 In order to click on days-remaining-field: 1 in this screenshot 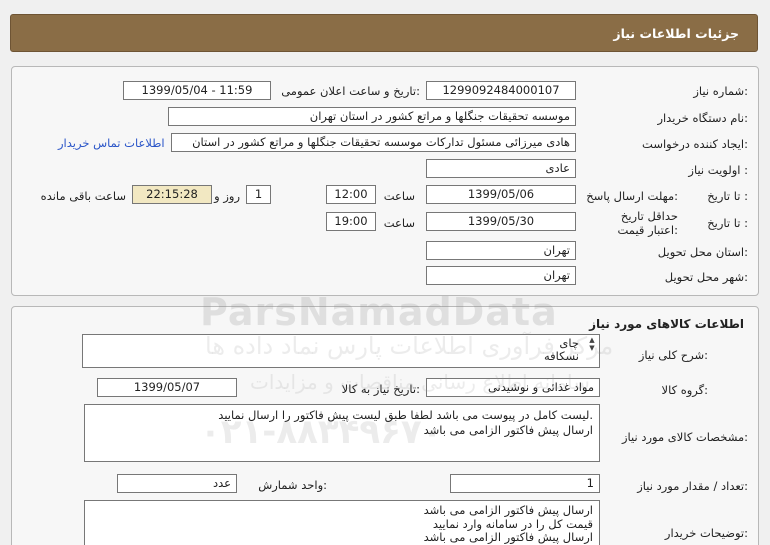, I will do `click(258, 194)`.